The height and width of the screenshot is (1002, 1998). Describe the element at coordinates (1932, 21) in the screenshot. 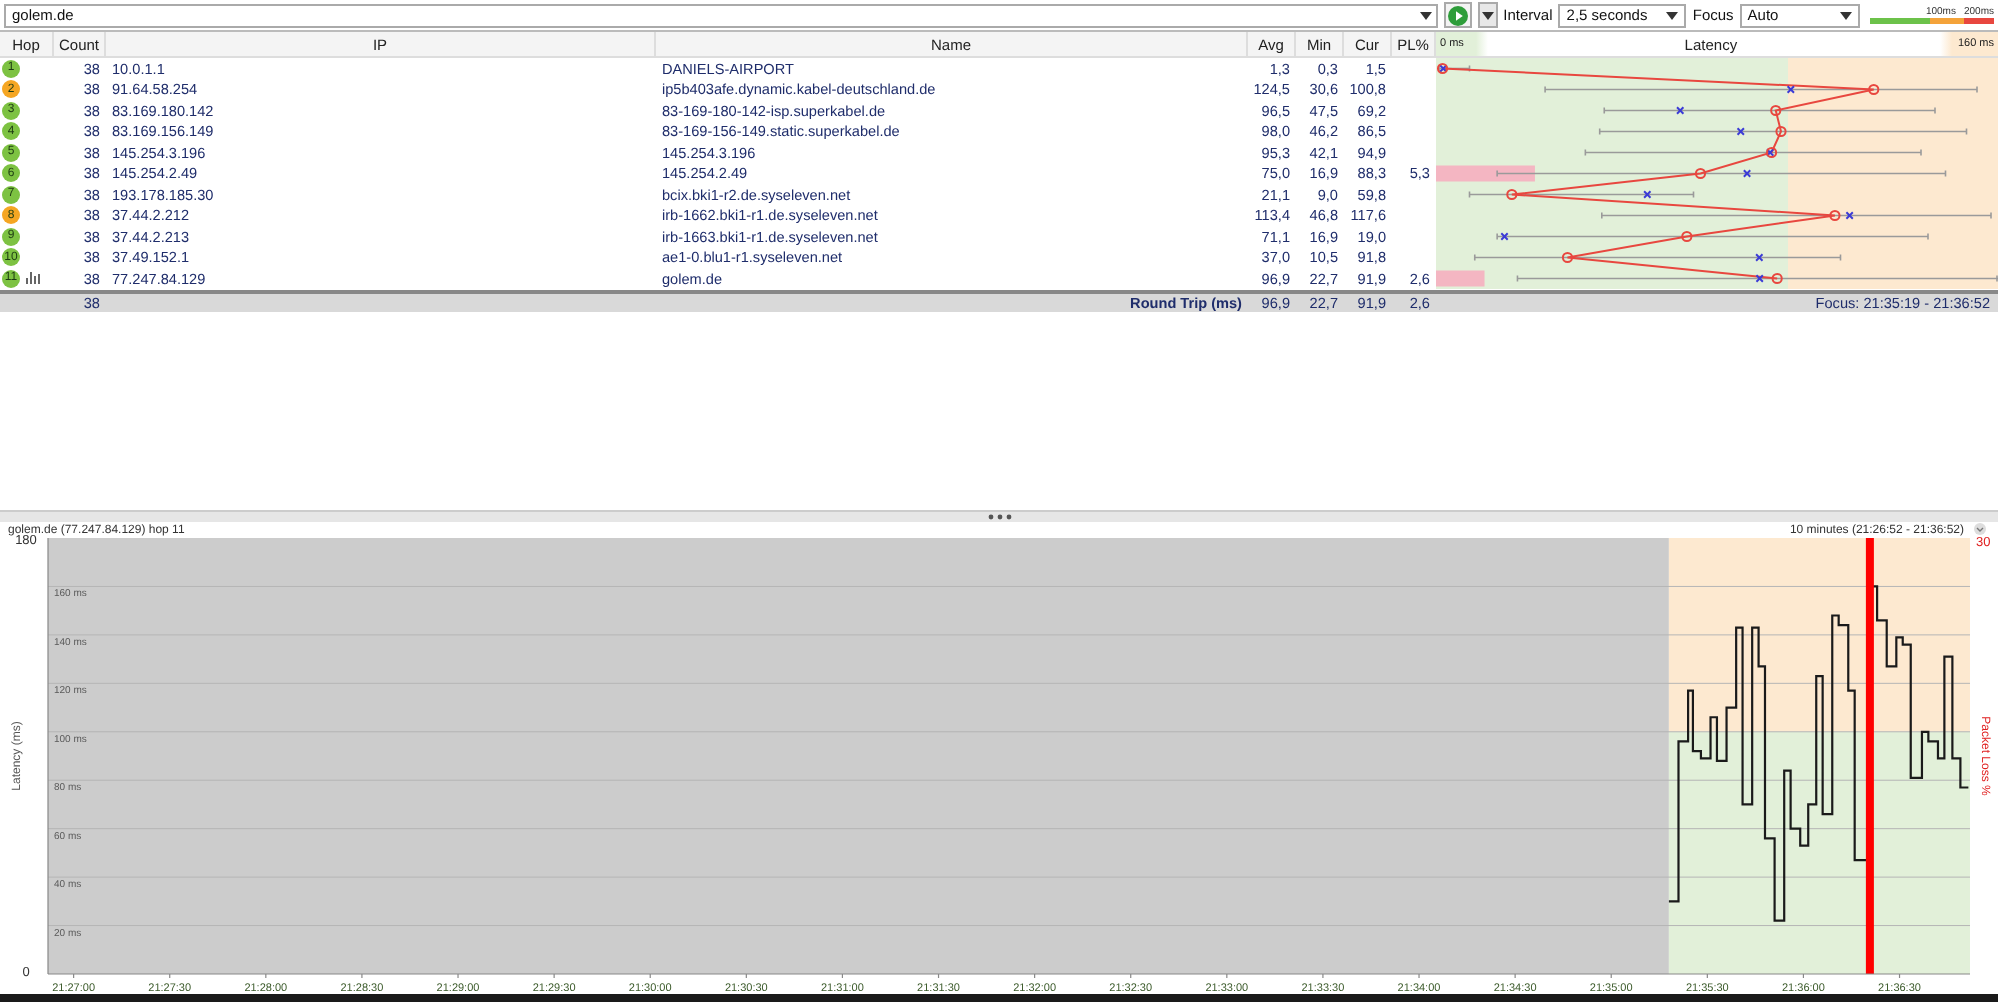

I see `threshold-legend-bar` at that location.